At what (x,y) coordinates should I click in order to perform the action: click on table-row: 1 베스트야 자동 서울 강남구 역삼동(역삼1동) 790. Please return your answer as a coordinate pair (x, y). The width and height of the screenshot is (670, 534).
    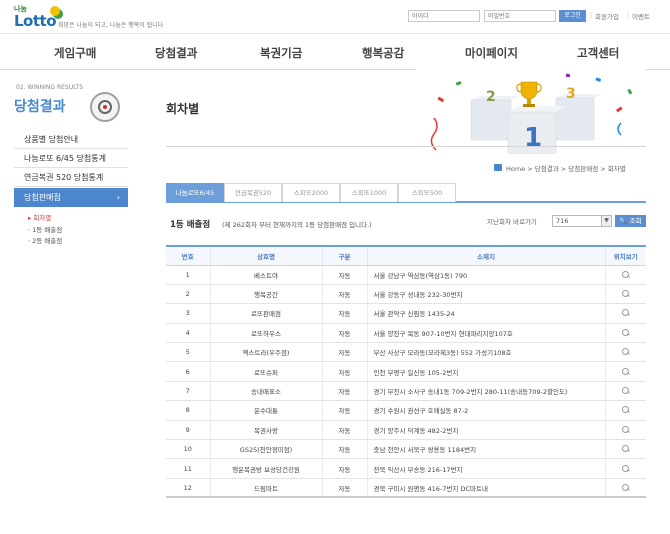
    Looking at the image, I should click on (406, 275).